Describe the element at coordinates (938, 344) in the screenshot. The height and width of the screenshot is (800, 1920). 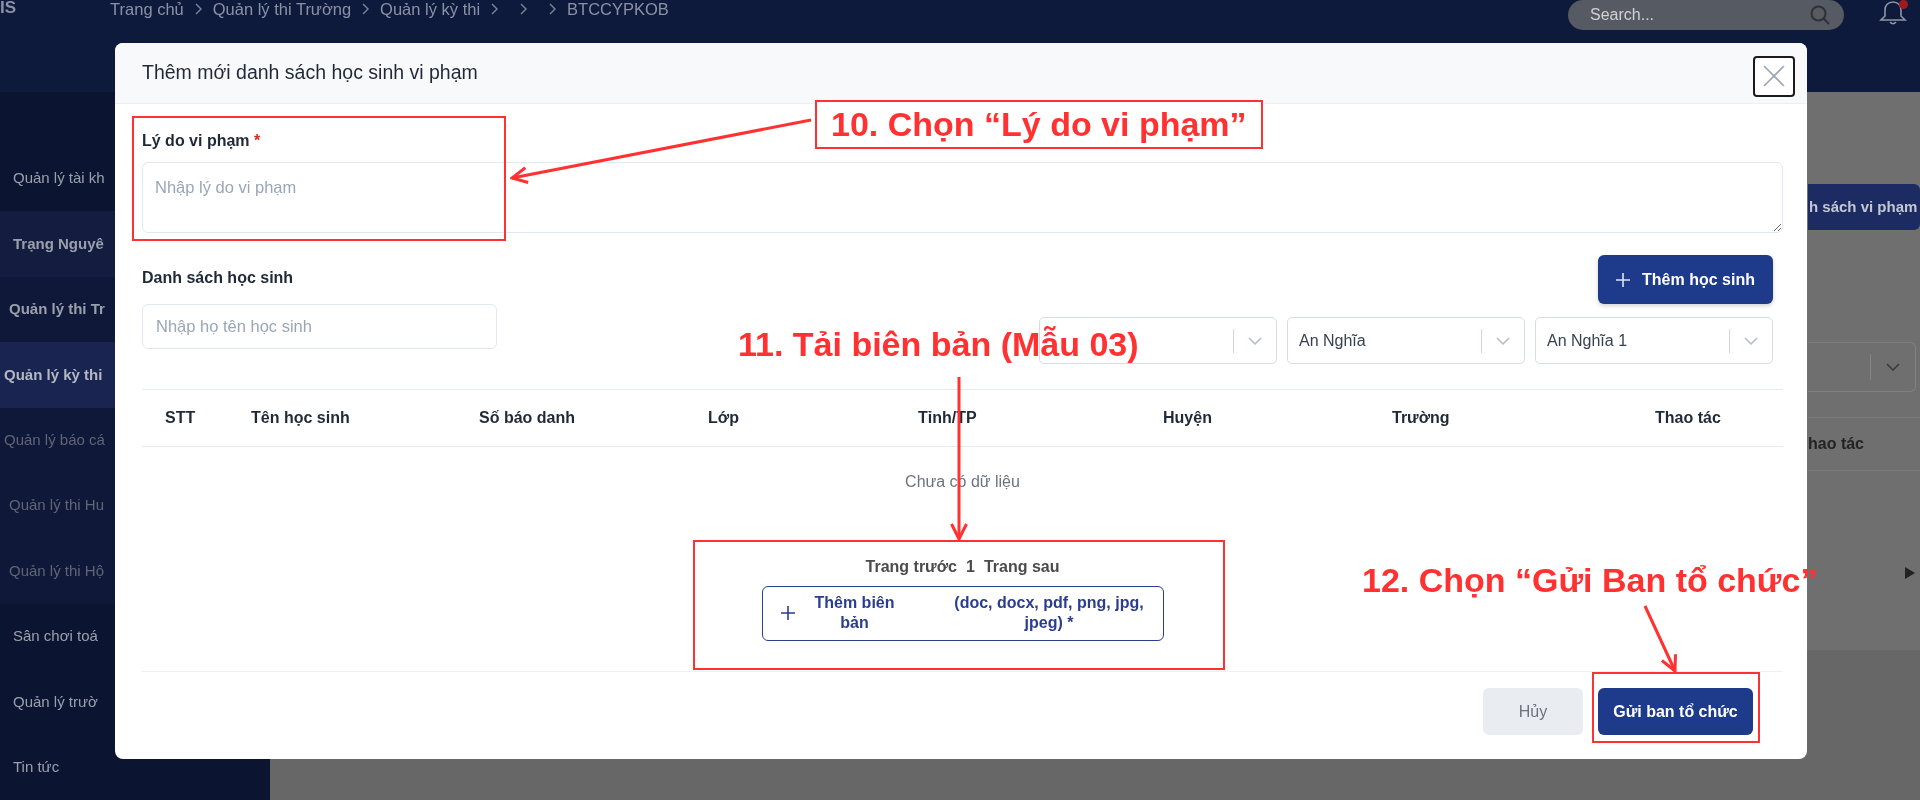
I see `caption-label: 11. Tải biên bản (Mẫu 03)` at that location.